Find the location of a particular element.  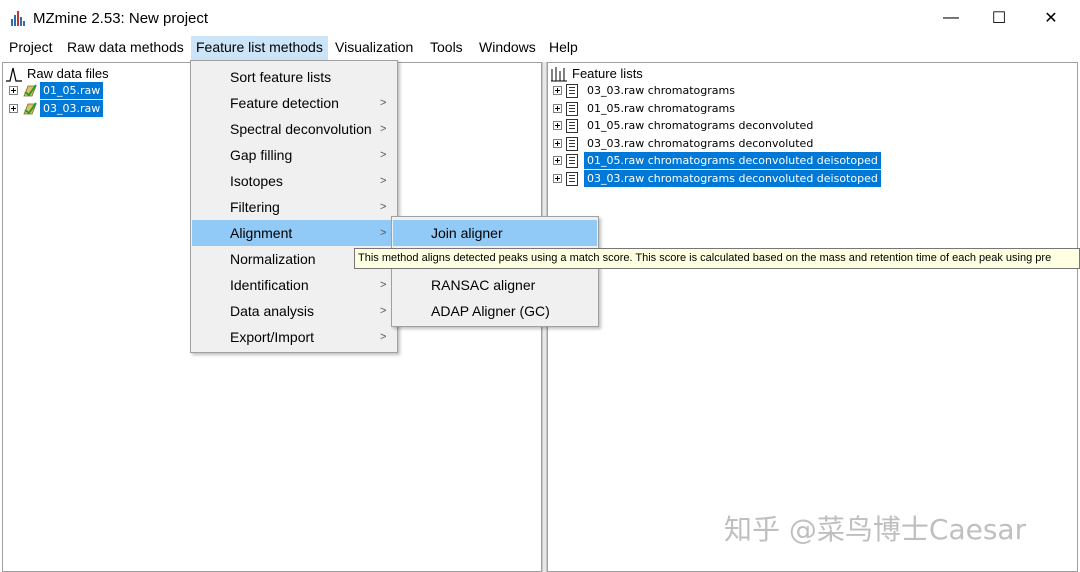

menu-item-label: RANSAC aligner is located at coordinates (483, 285).